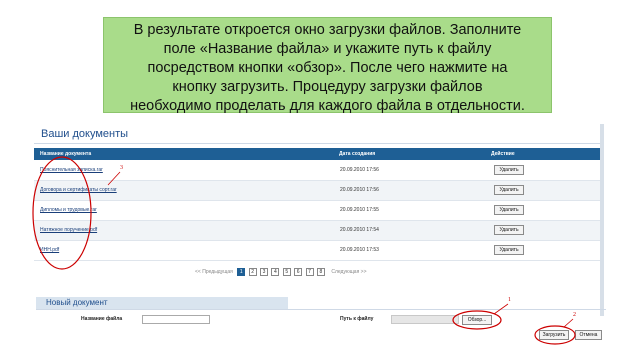  What do you see at coordinates (503, 154) in the screenshot?
I see `column-action: Действие` at bounding box center [503, 154].